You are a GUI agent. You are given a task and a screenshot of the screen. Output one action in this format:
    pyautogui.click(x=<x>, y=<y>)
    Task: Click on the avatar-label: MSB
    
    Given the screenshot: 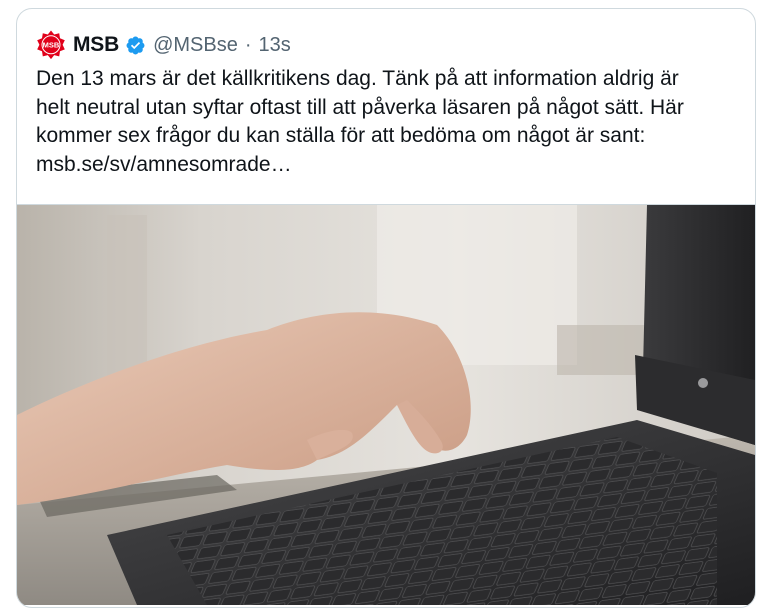 What is the action you would take?
    pyautogui.click(x=51, y=45)
    